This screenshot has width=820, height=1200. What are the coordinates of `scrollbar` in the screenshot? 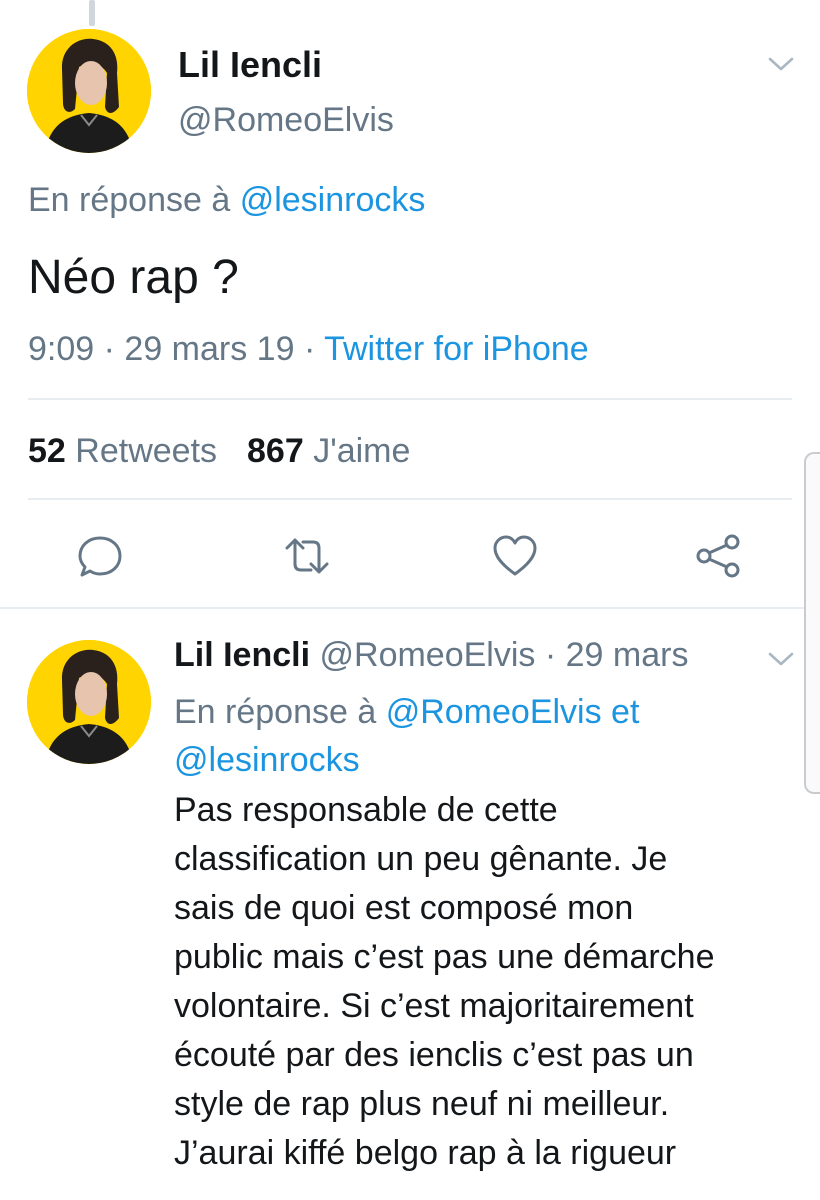 It's located at (812, 623).